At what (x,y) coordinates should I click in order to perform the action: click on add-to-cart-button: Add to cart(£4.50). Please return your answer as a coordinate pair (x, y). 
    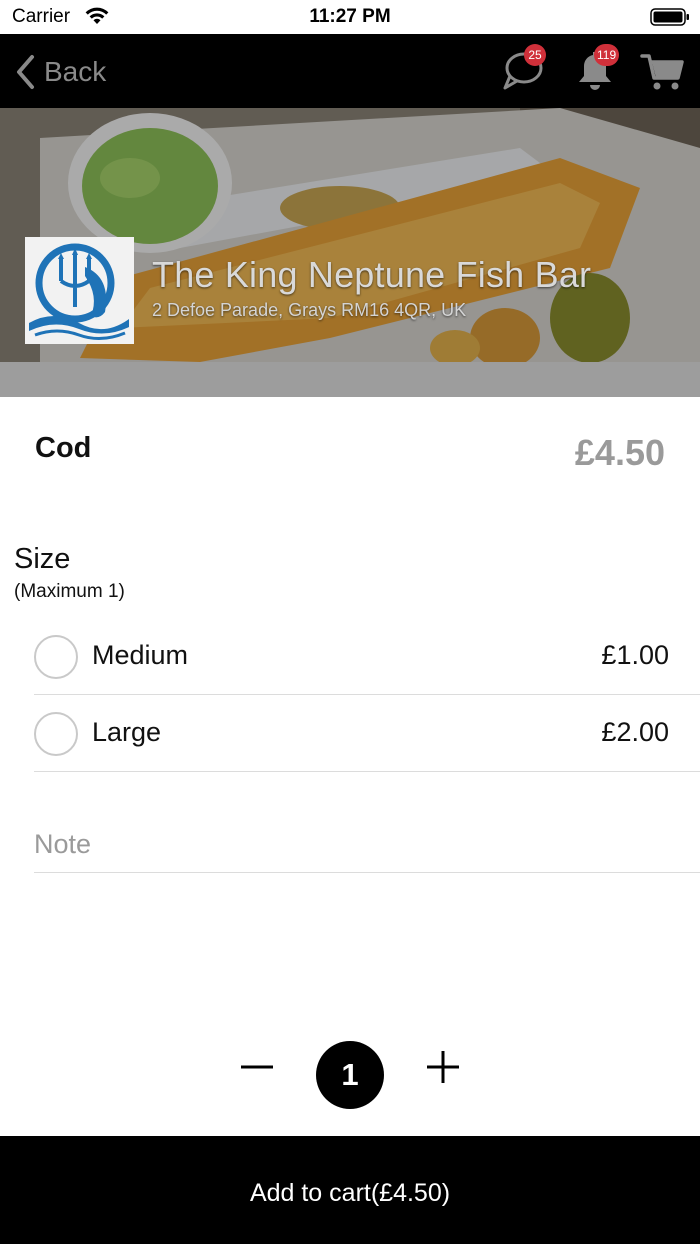
    Looking at the image, I should click on (350, 1190).